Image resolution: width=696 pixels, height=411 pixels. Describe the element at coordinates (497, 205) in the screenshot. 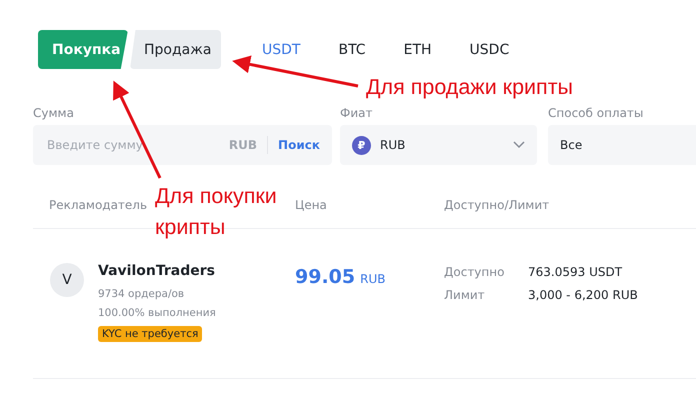

I see `column-header: Доступно/Лимит` at that location.